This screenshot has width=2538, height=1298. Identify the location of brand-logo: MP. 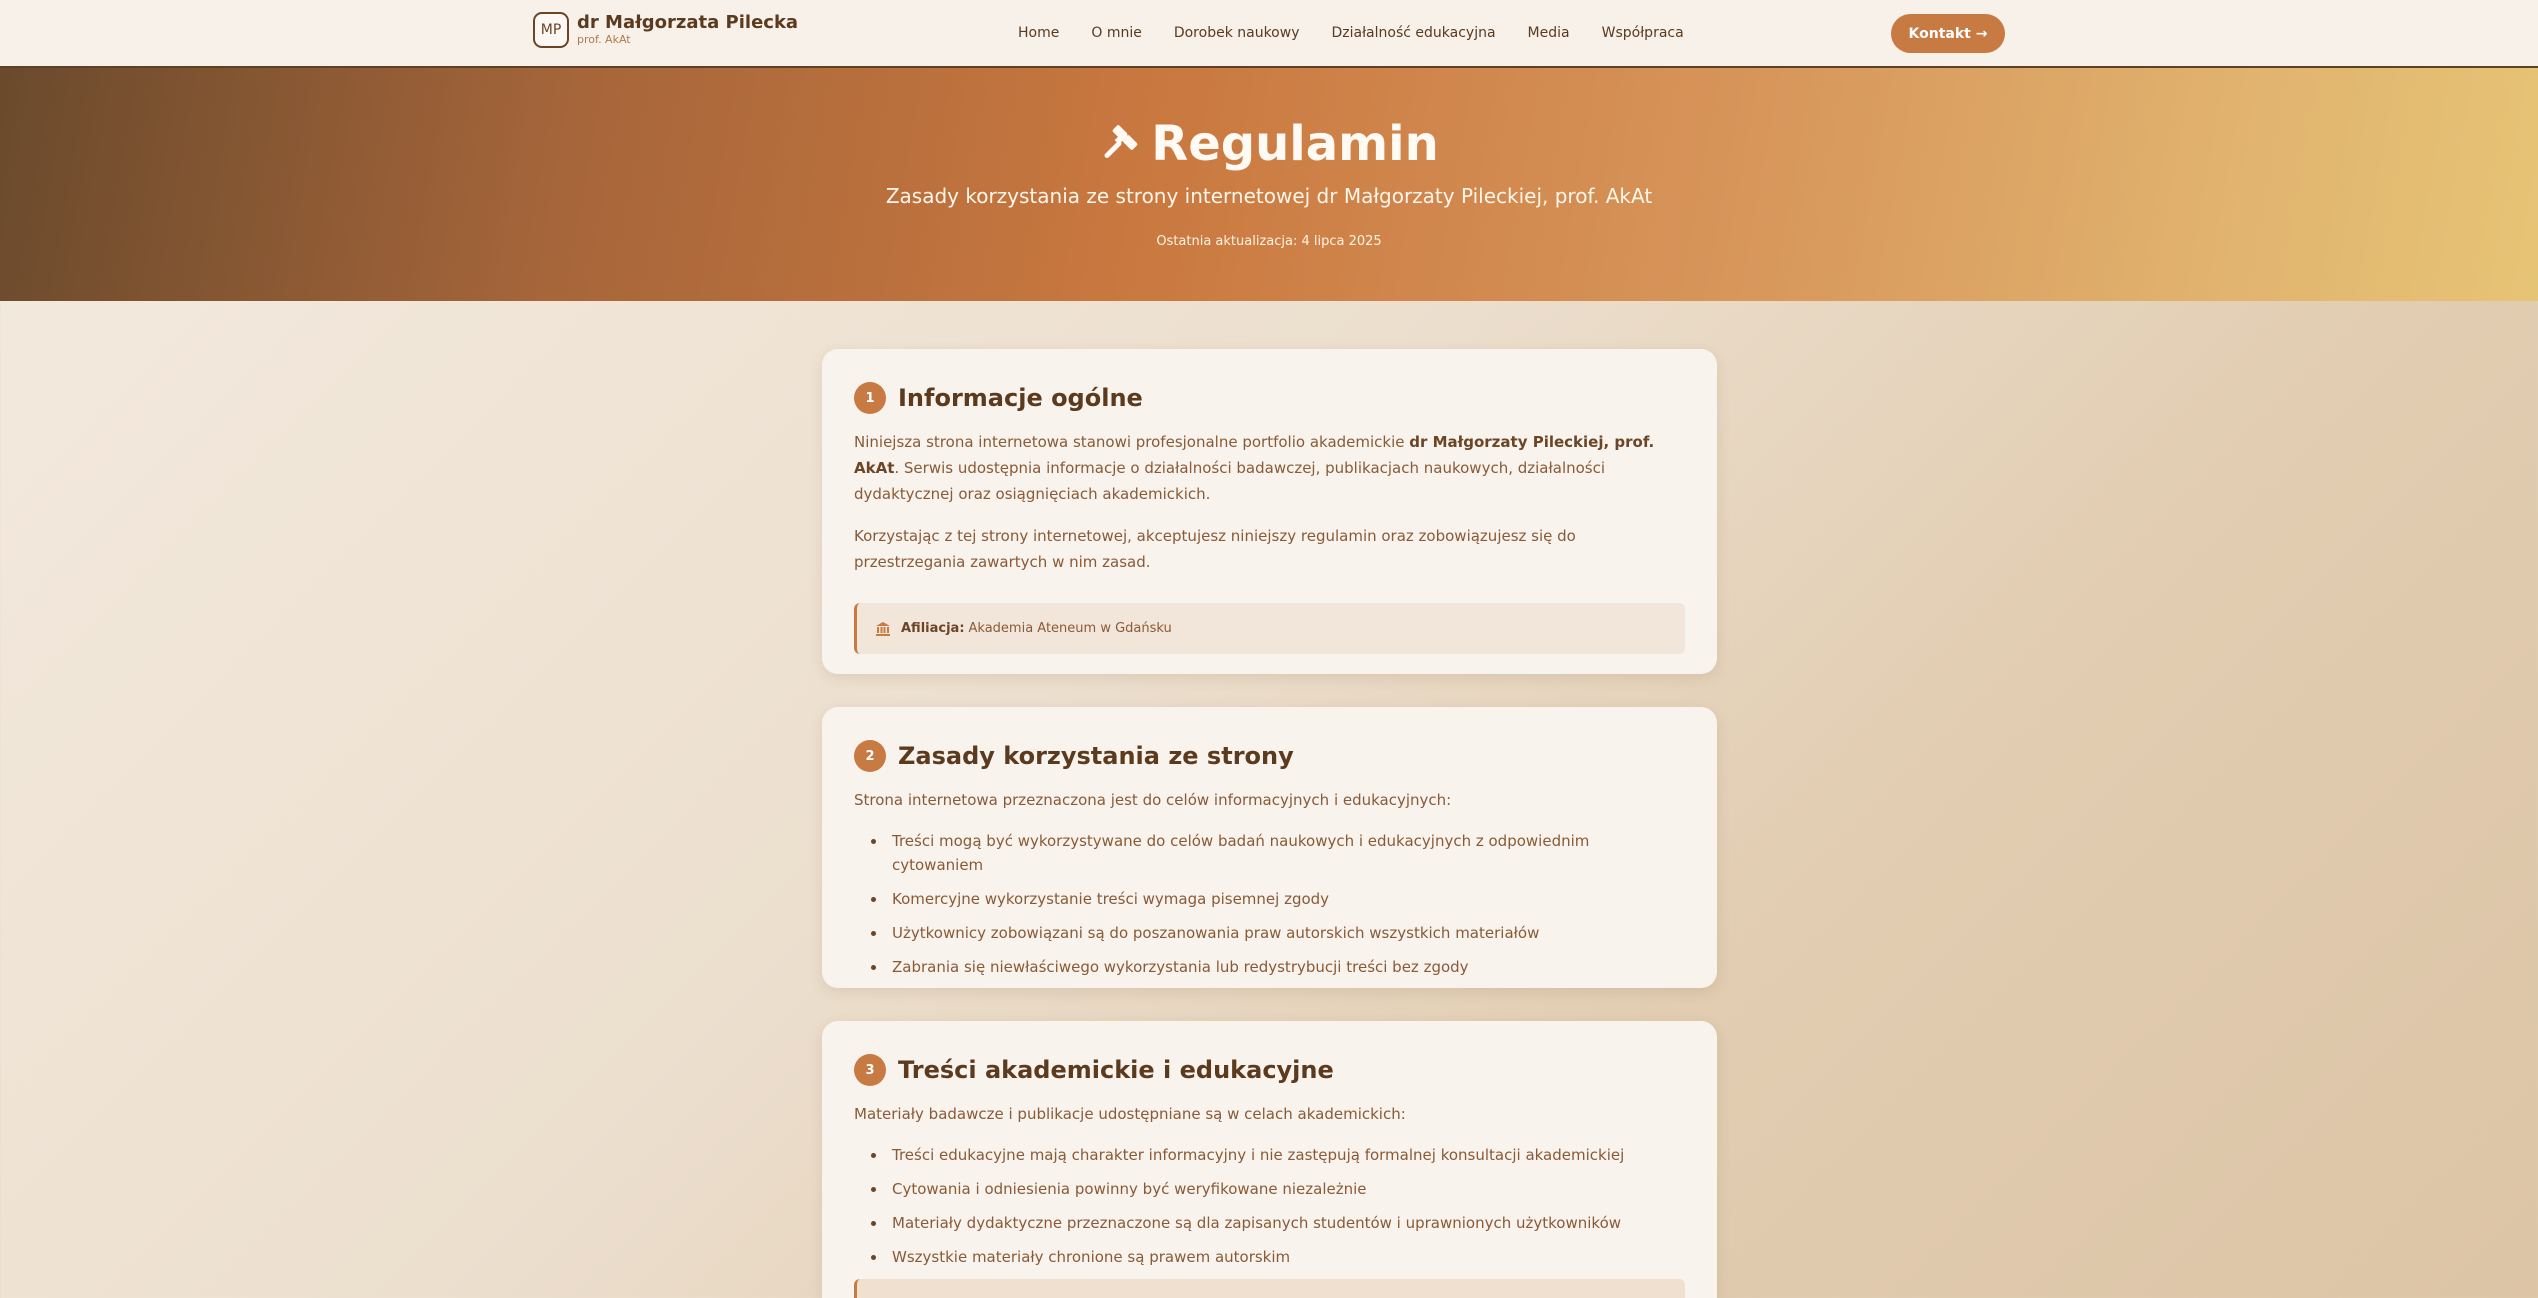
(551, 30).